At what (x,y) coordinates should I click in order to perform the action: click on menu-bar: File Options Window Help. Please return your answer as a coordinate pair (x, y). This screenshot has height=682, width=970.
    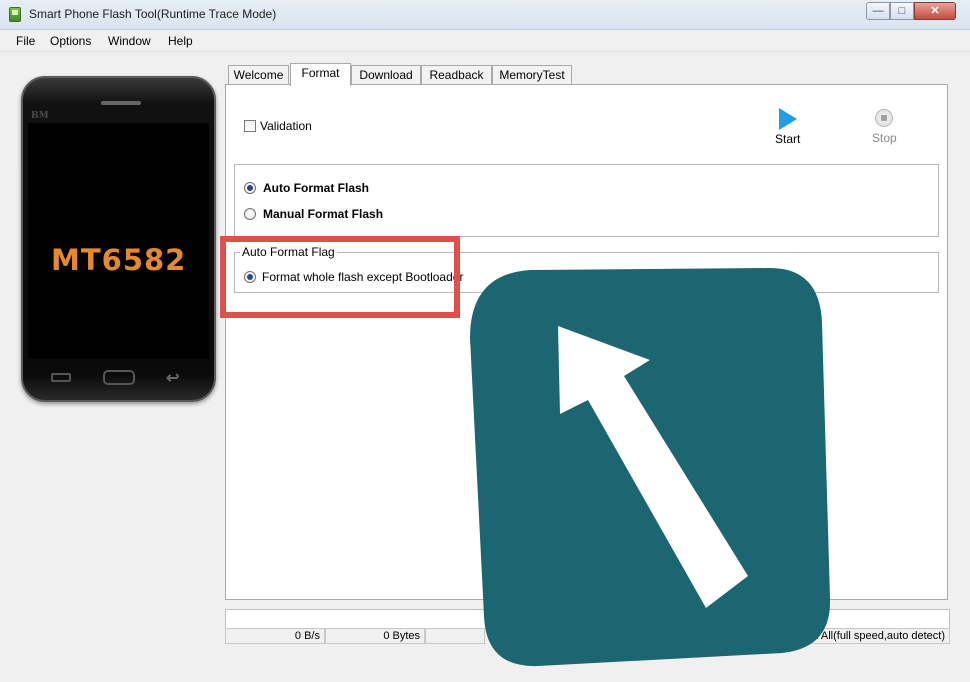
    Looking at the image, I should click on (485, 41).